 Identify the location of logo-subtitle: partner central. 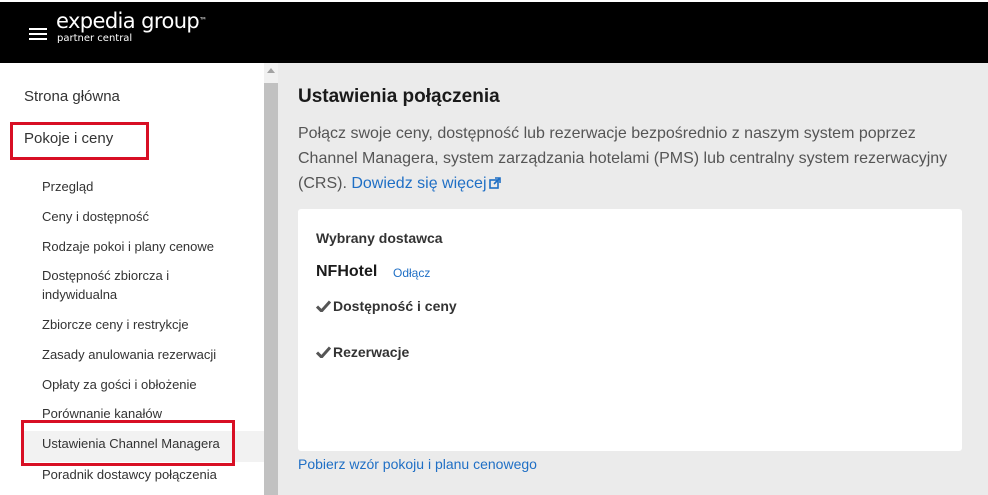
(95, 38).